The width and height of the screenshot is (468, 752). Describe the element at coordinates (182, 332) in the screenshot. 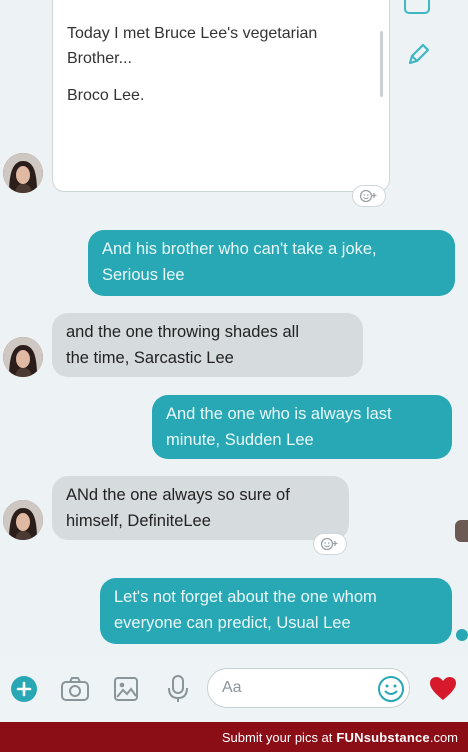

I see `message-line-1: and the one throwing shades all` at that location.